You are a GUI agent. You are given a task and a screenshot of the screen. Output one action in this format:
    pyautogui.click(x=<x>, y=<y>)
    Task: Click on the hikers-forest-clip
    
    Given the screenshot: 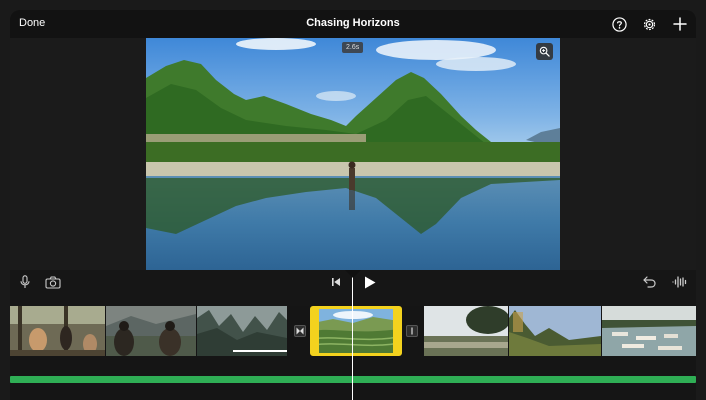 What is the action you would take?
    pyautogui.click(x=57, y=331)
    